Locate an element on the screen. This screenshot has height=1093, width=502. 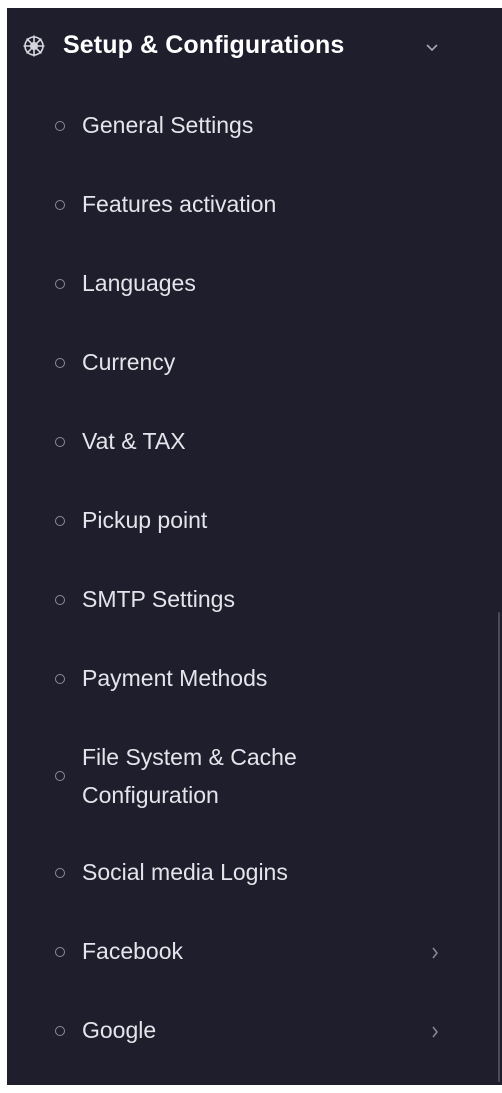
chevron-down-icon is located at coordinates (432, 48).